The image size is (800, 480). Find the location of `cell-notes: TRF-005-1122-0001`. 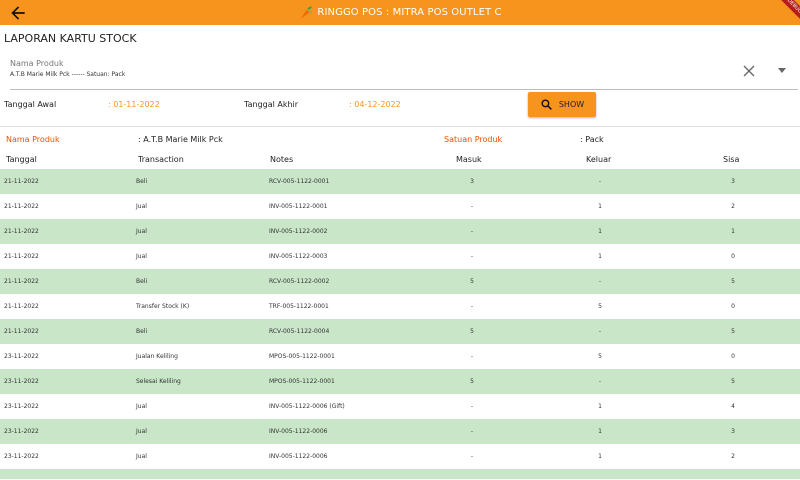

cell-notes: TRF-005-1122-0001 is located at coordinates (299, 306).